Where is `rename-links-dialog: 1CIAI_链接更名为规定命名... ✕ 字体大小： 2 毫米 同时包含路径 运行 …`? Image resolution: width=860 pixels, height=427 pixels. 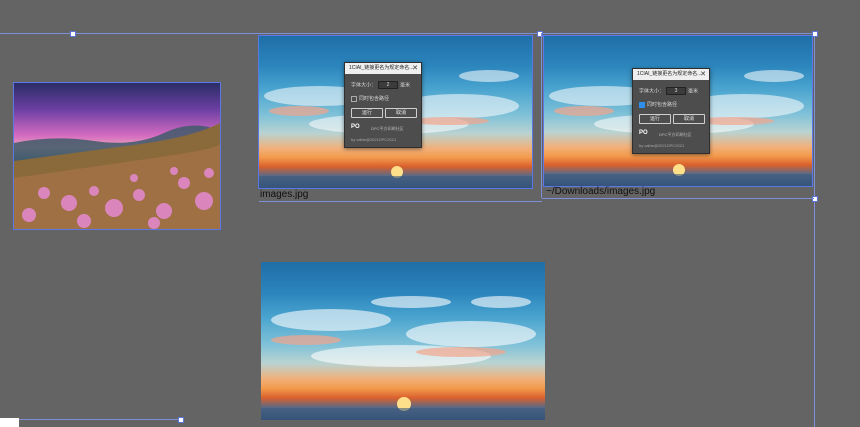 rename-links-dialog: 1CIAI_链接更名为规定命名... ✕ 字体大小： 2 毫米 同时包含路径 运行 … is located at coordinates (383, 105).